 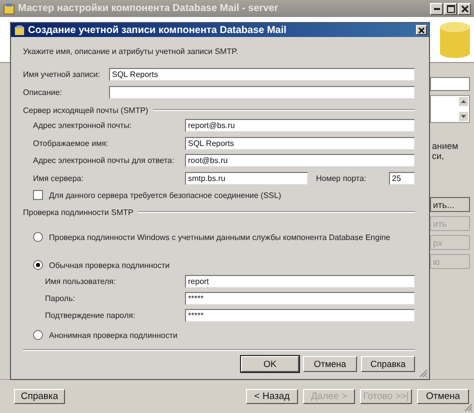 What do you see at coordinates (463, 101) in the screenshot?
I see `scroll-up-icon` at bounding box center [463, 101].